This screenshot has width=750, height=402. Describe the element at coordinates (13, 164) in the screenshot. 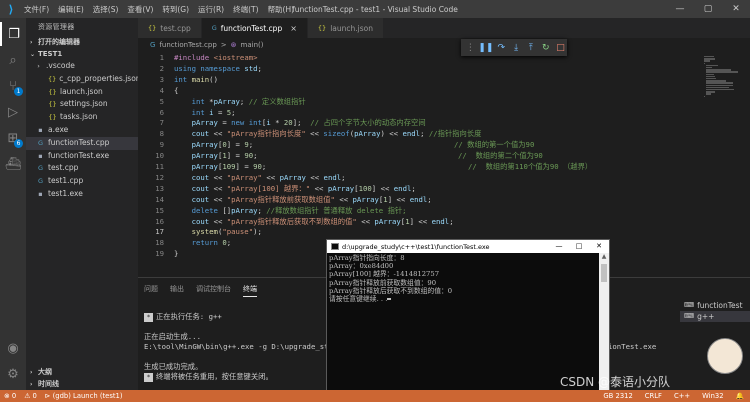

I see `docker-icon: ⛴` at that location.